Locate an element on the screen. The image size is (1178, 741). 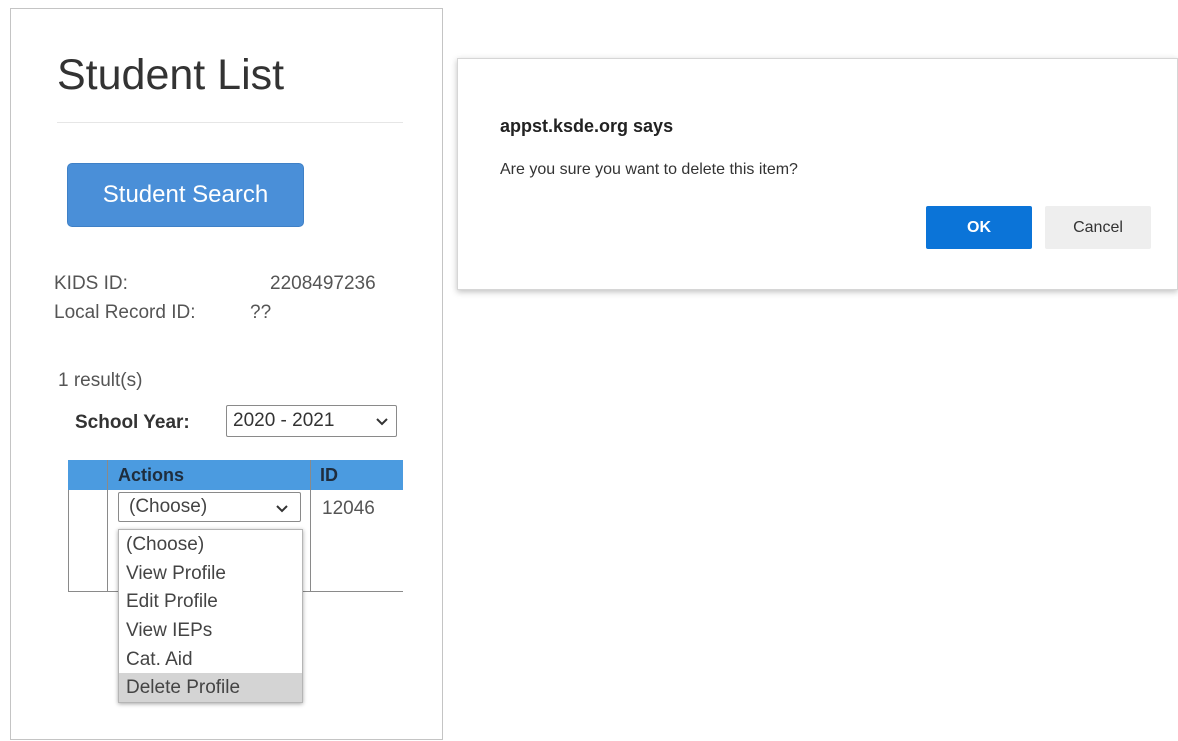
school-year-label: School Year: is located at coordinates (132, 422).